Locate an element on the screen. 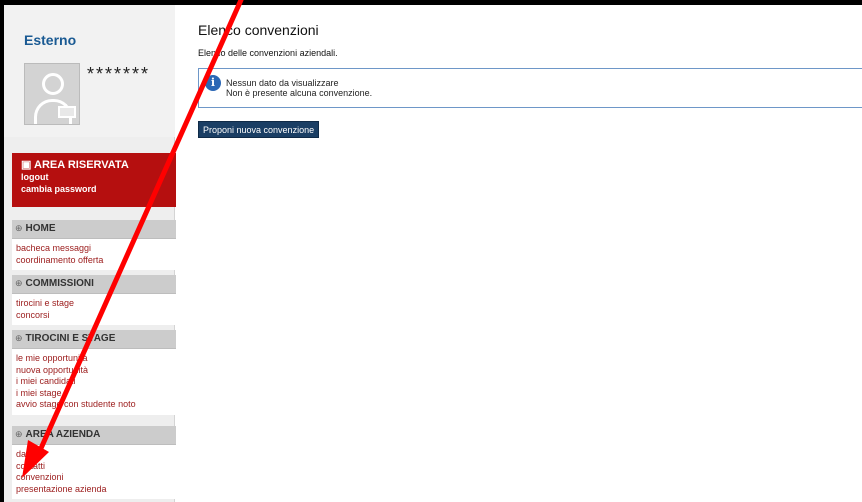 Image resolution: width=862 pixels, height=502 pixels. menu-item-presentazione-azienda: presentazione azienda is located at coordinates (96, 490).